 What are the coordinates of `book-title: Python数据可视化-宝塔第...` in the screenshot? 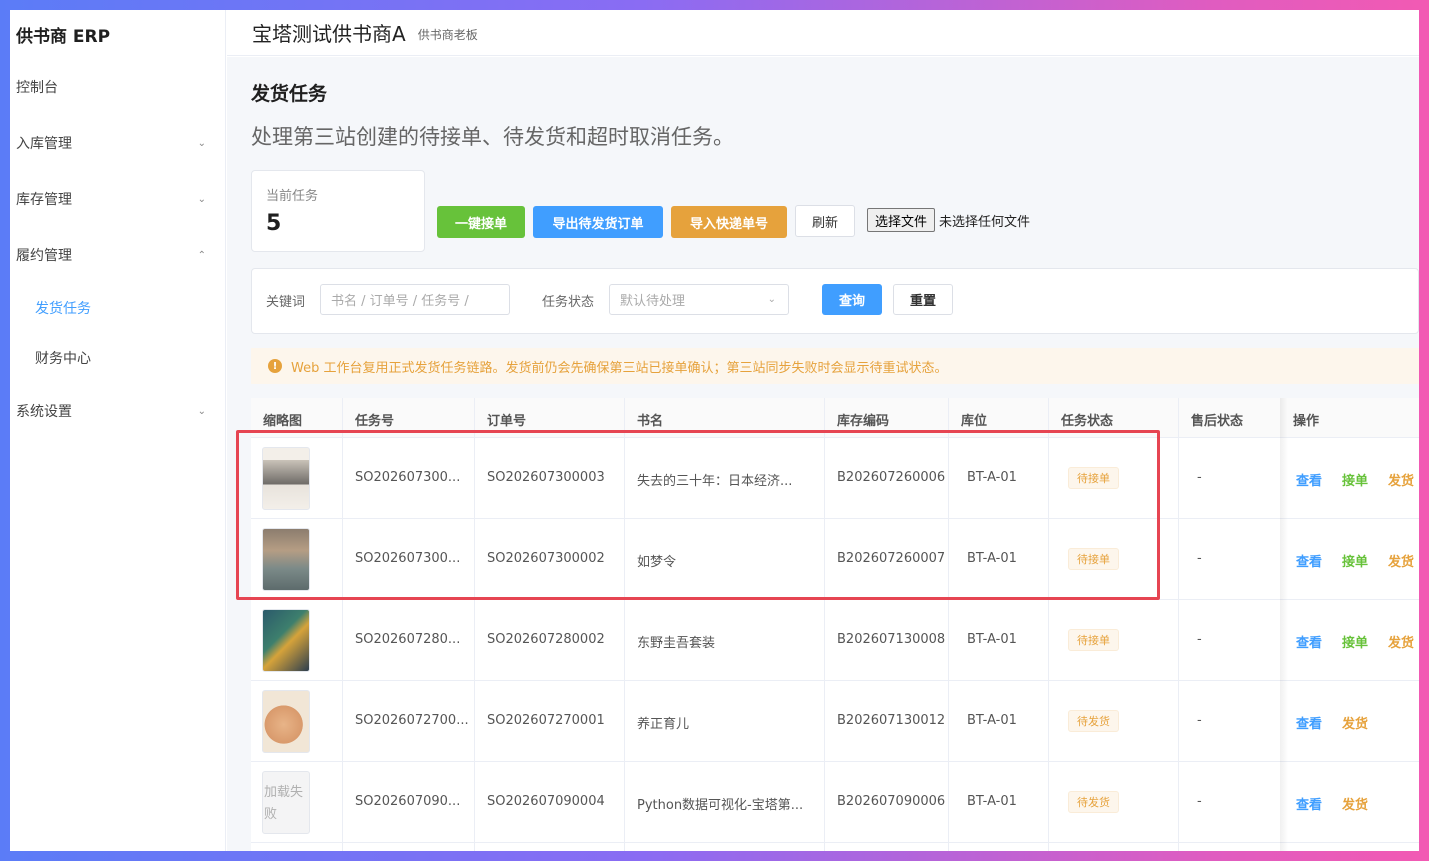 It's located at (720, 805).